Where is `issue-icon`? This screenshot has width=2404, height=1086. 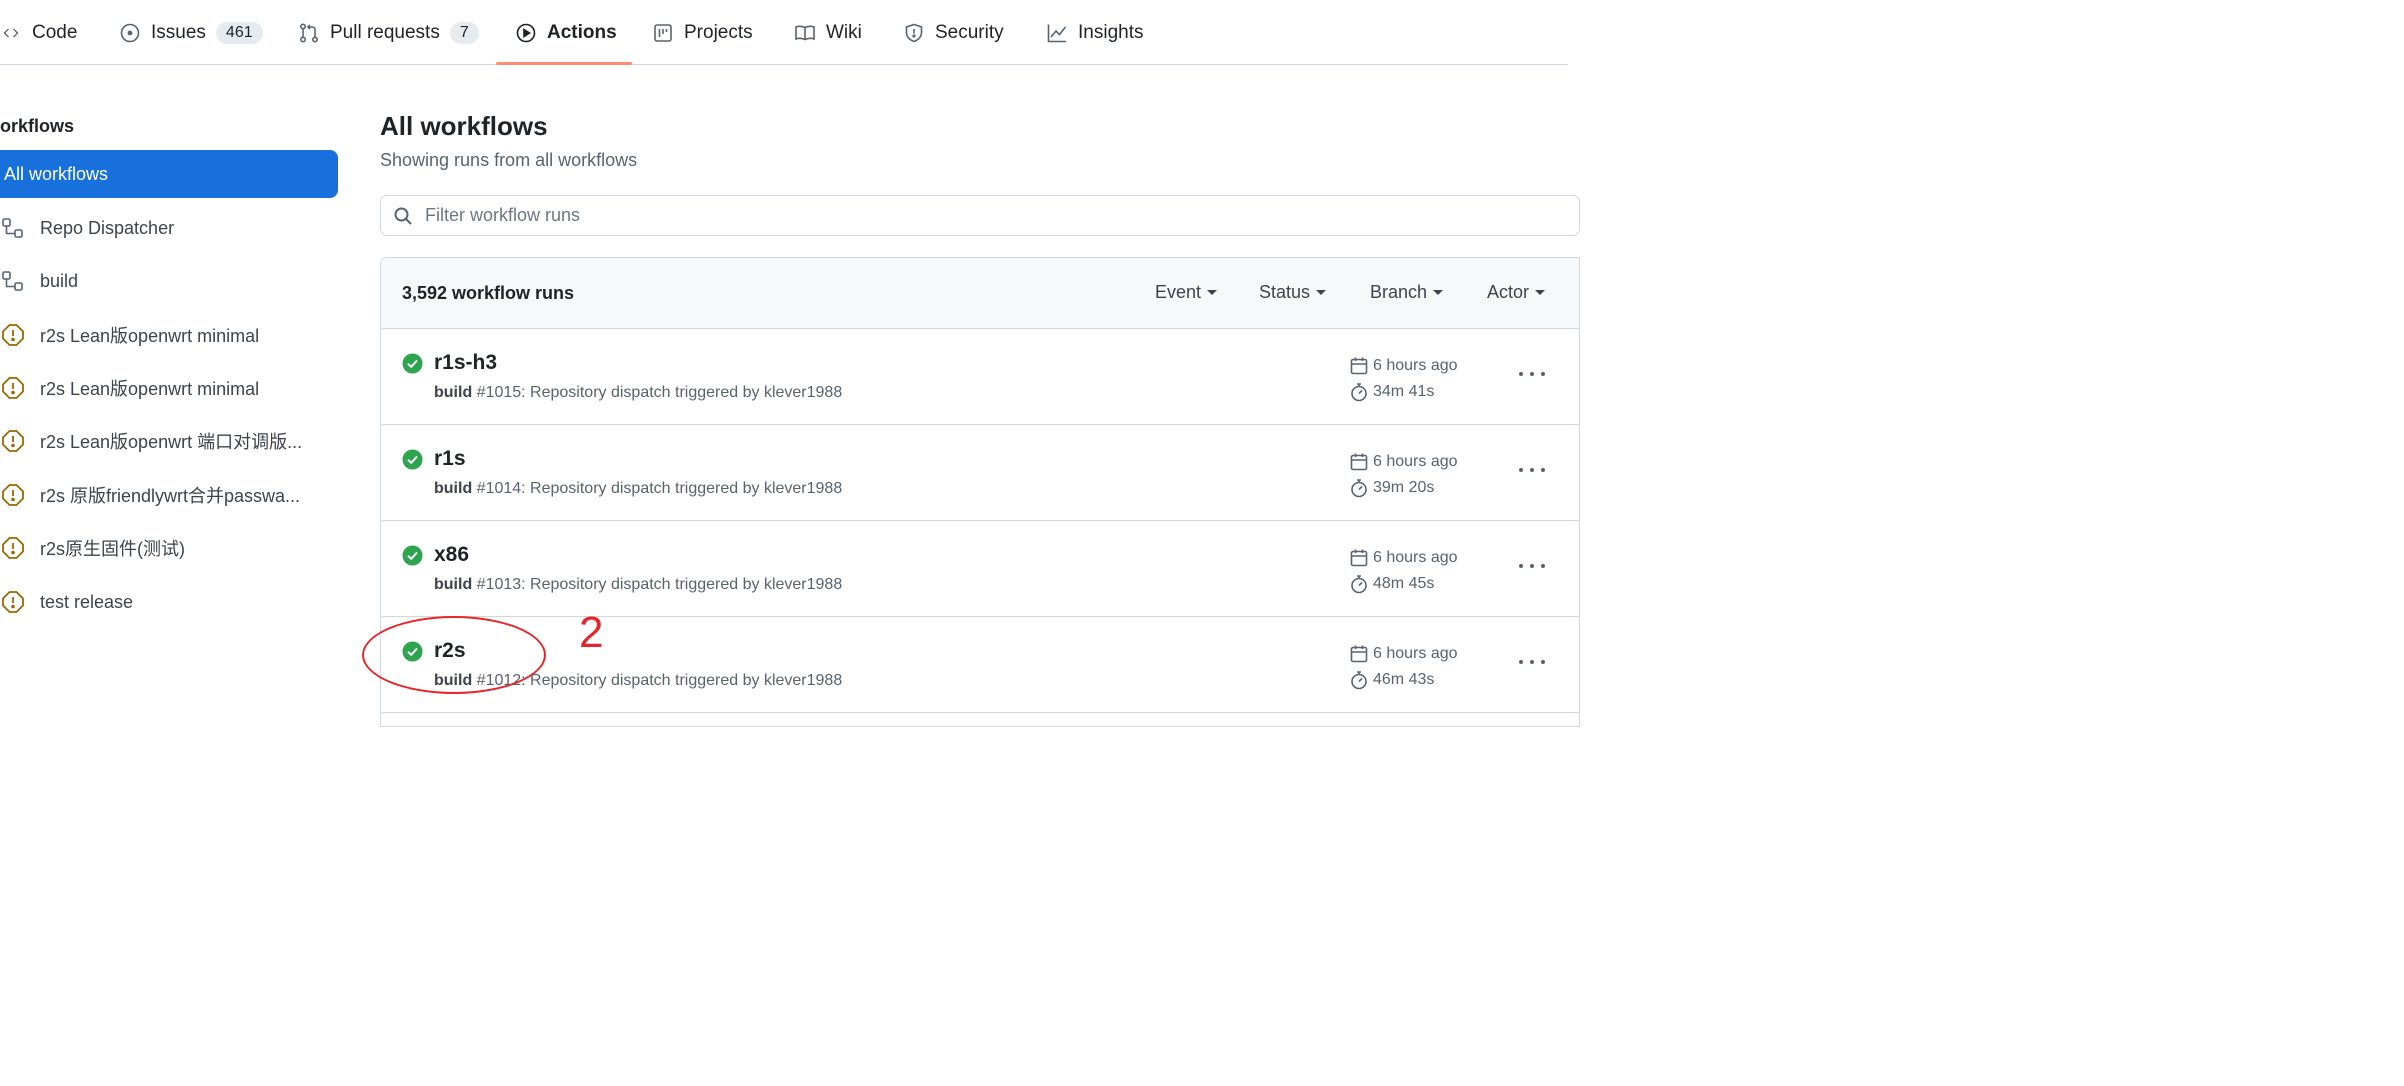
issue-icon is located at coordinates (130, 33).